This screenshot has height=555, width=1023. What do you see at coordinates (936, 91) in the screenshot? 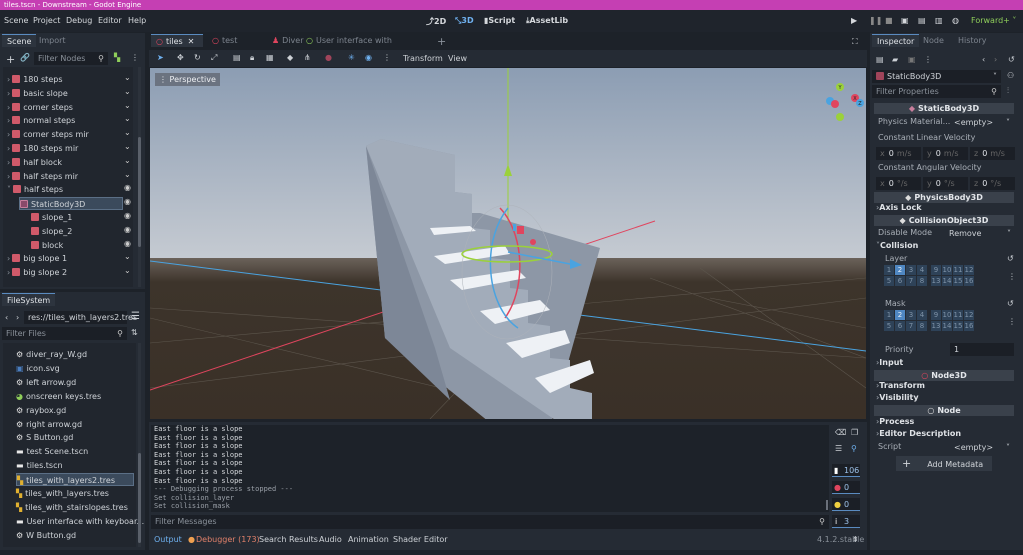
I see `filter-properties-input: Filter Properties ⚲` at bounding box center [936, 91].